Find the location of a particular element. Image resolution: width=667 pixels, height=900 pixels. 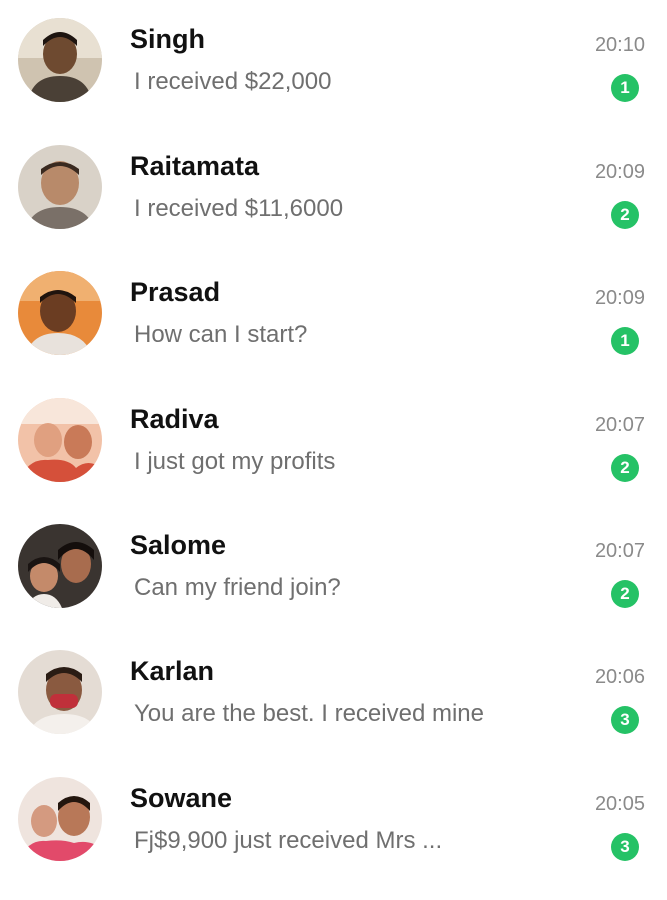

message-preview: You are the best. I received mine is located at coordinates (309, 713).